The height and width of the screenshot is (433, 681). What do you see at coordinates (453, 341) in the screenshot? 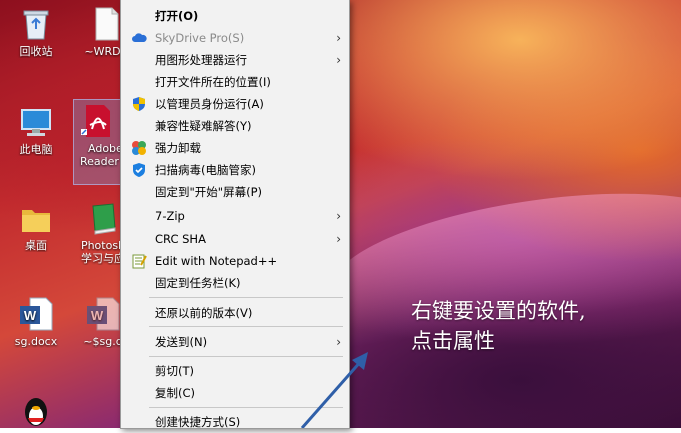
I see `annotation-line2: 点击属性` at bounding box center [453, 341].